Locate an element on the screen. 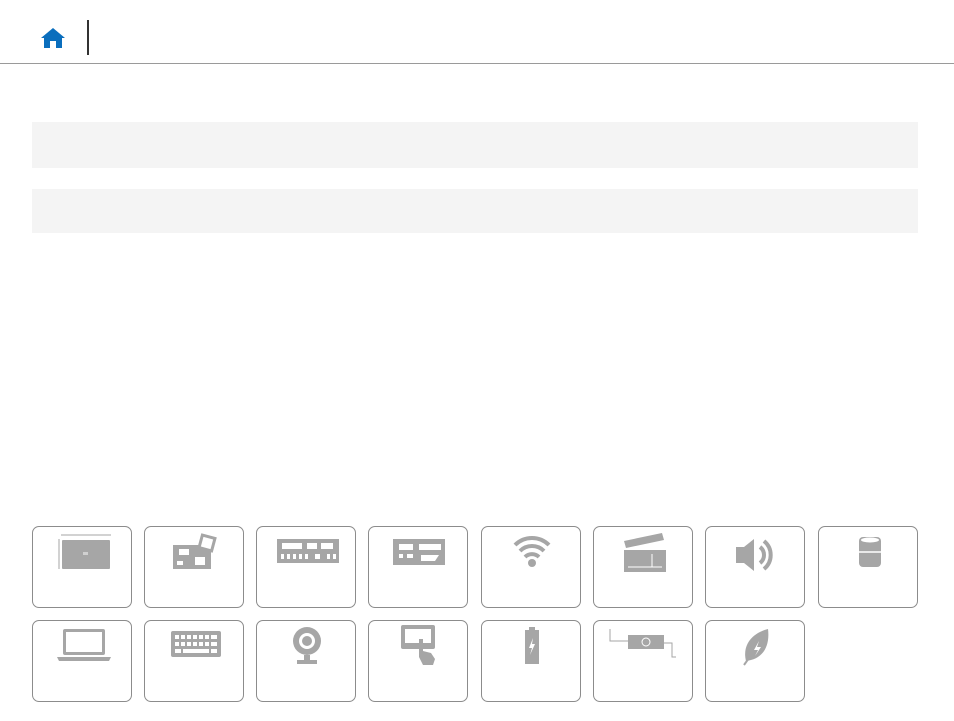 The image size is (954, 721). video-clapperboard-icon is located at coordinates (645, 552).